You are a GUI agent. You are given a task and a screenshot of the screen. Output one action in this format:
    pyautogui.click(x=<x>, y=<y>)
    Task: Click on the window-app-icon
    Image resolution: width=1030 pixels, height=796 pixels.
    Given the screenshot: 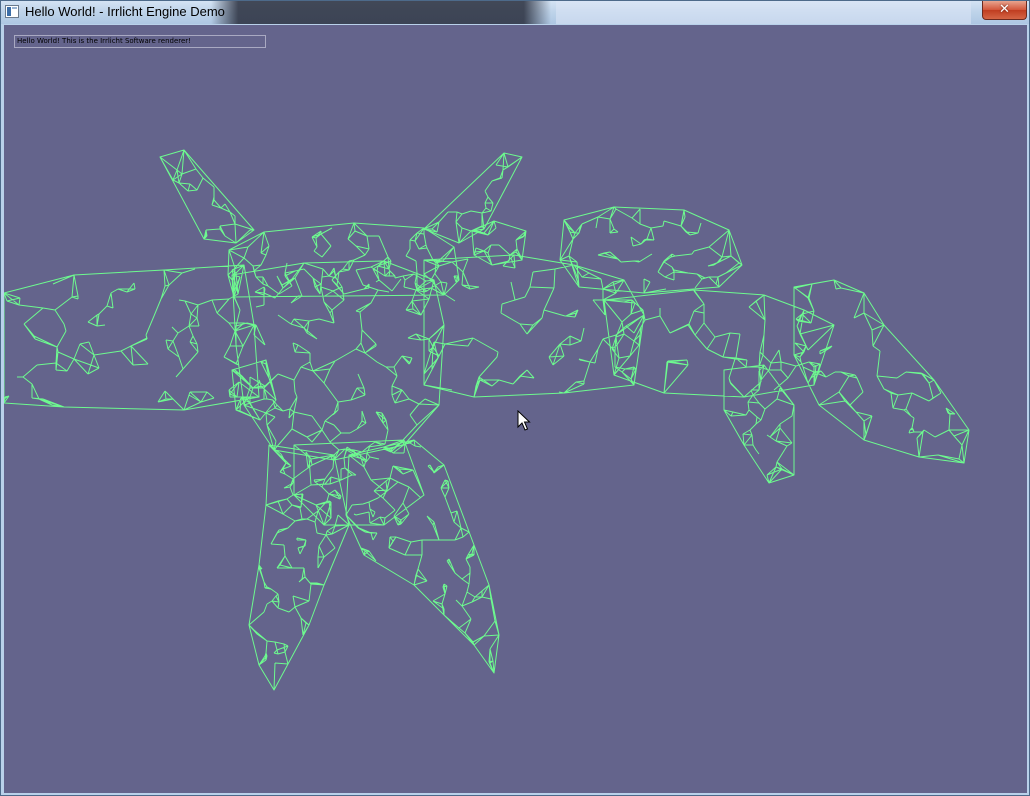 What is the action you would take?
    pyautogui.click(x=12, y=11)
    